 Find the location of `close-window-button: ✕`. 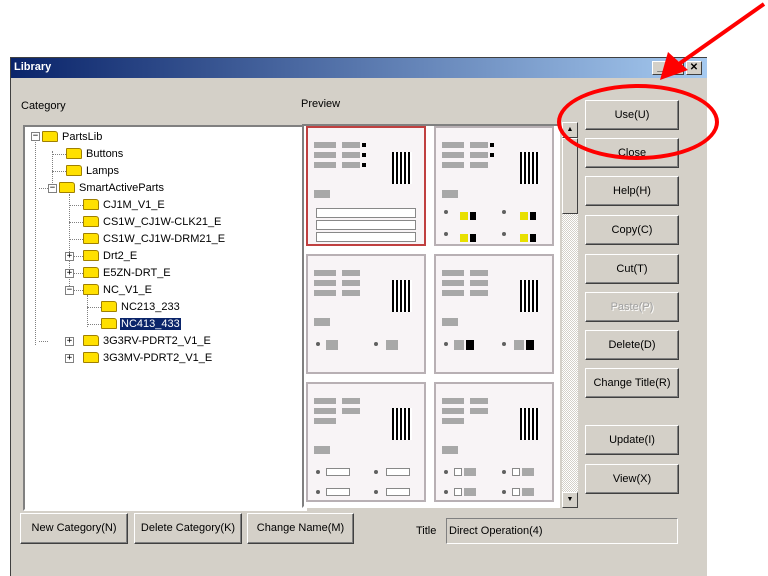

close-window-button: ✕ is located at coordinates (694, 68).